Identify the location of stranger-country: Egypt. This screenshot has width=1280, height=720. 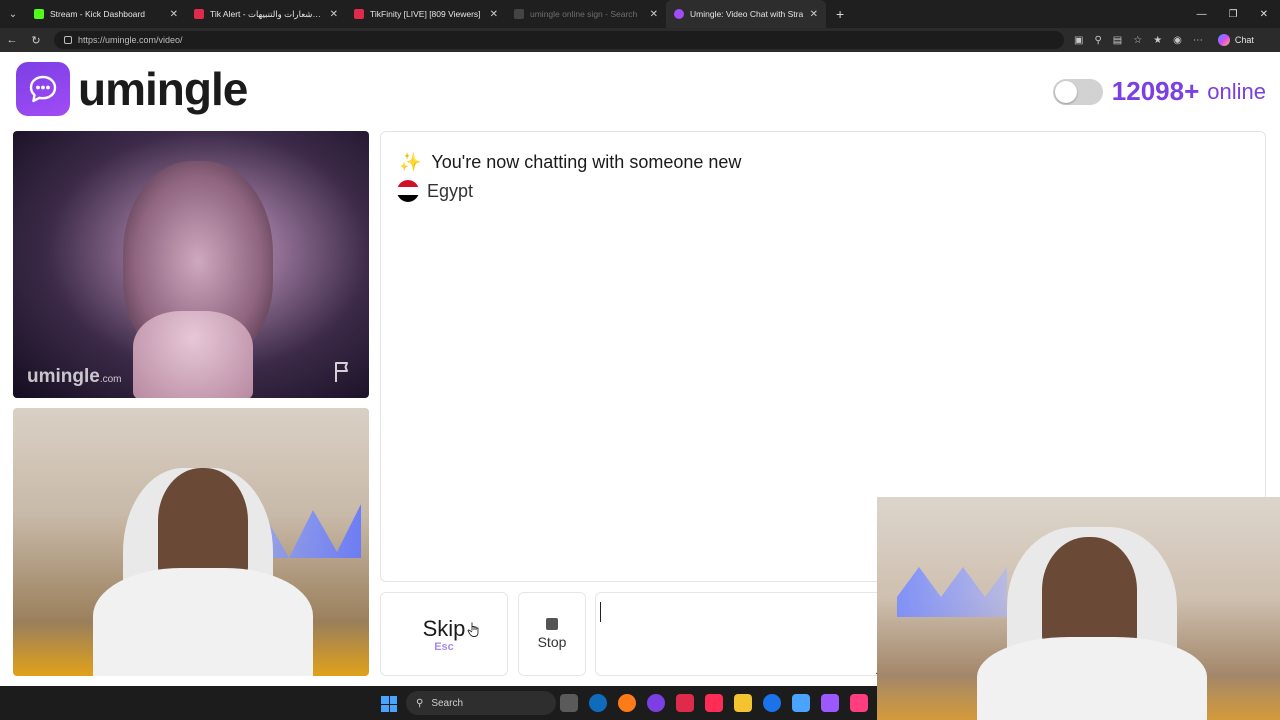
(435, 191).